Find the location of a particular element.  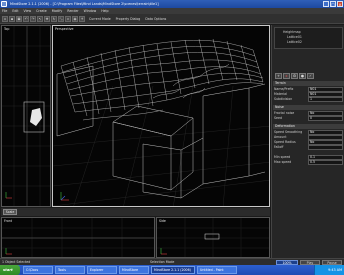

side-object is located at coordinates (212, 236).